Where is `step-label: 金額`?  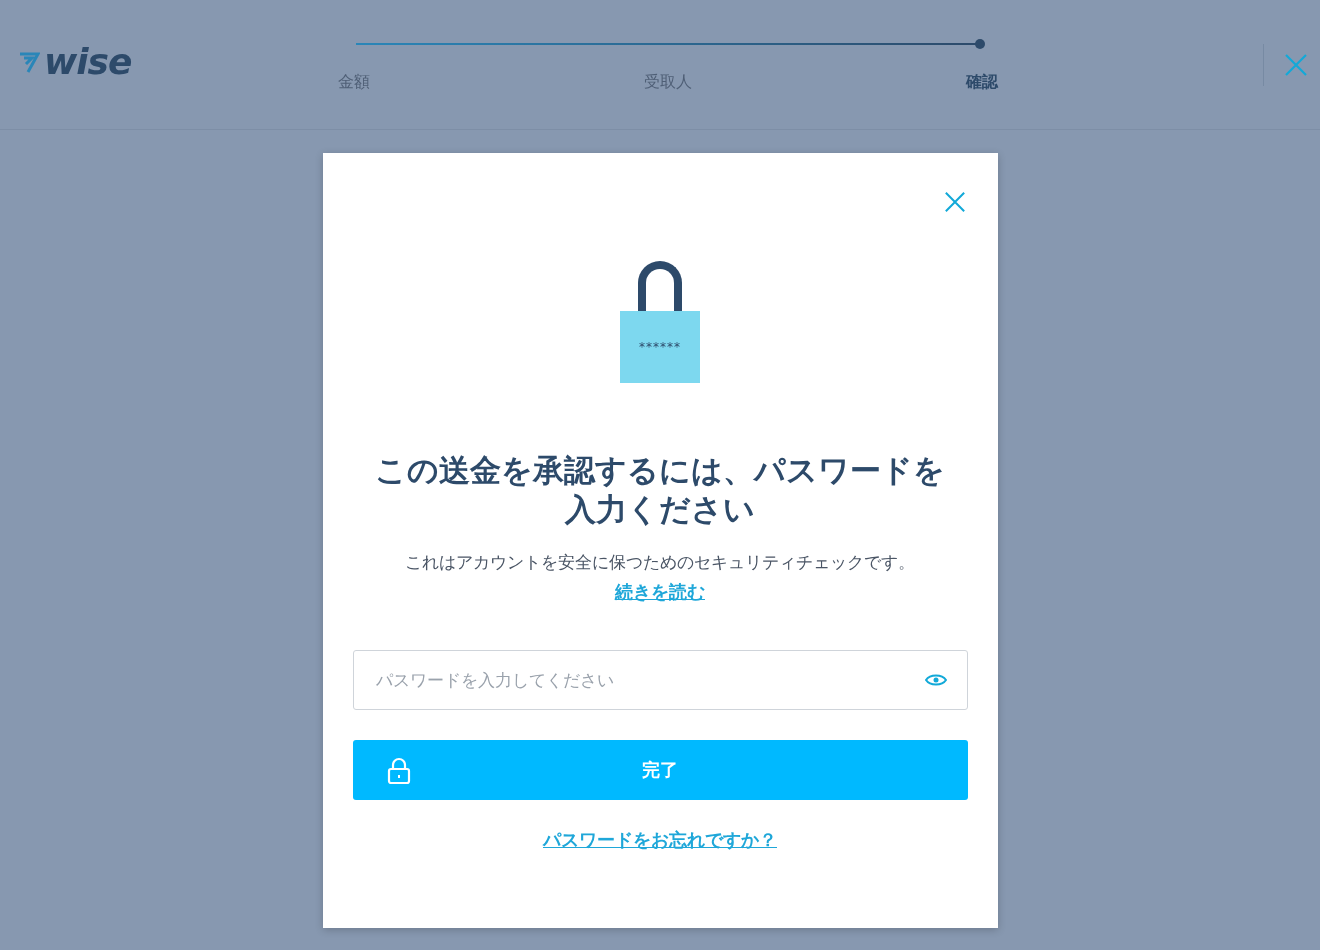
step-label: 金額 is located at coordinates (354, 82).